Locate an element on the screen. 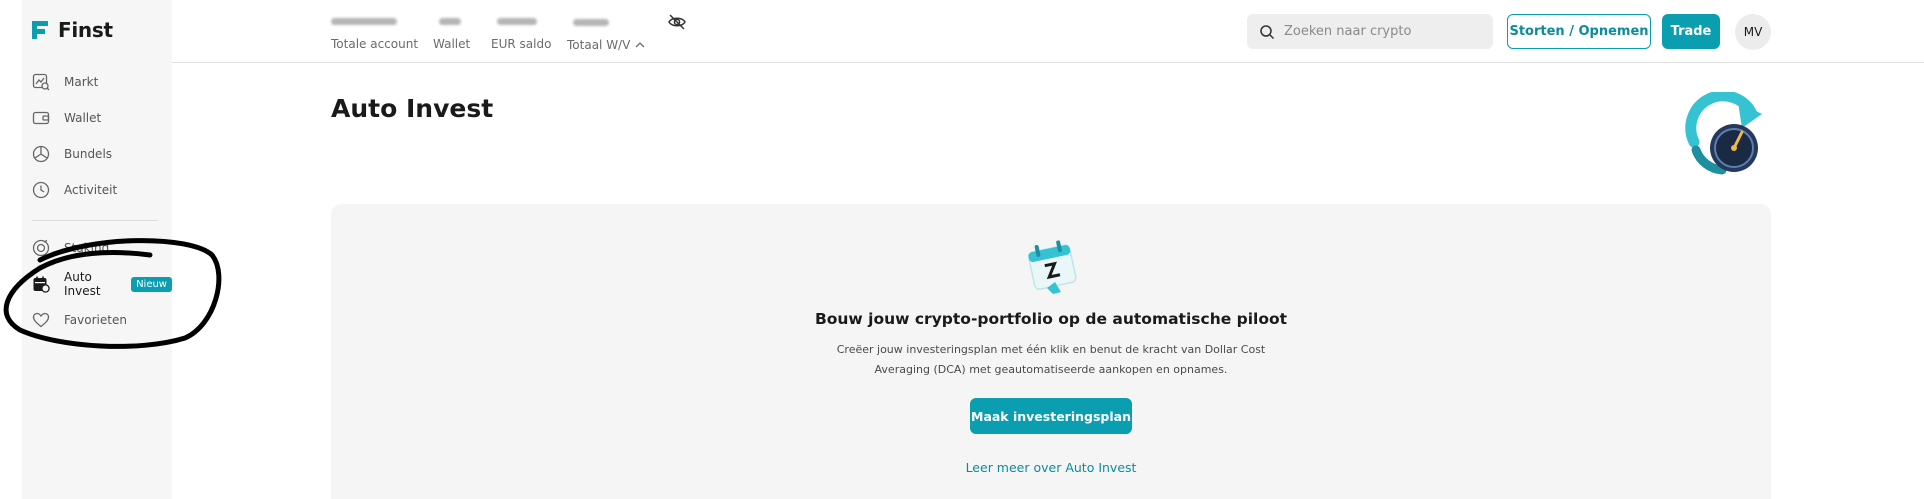  stat-label: Totale account is located at coordinates (375, 44).